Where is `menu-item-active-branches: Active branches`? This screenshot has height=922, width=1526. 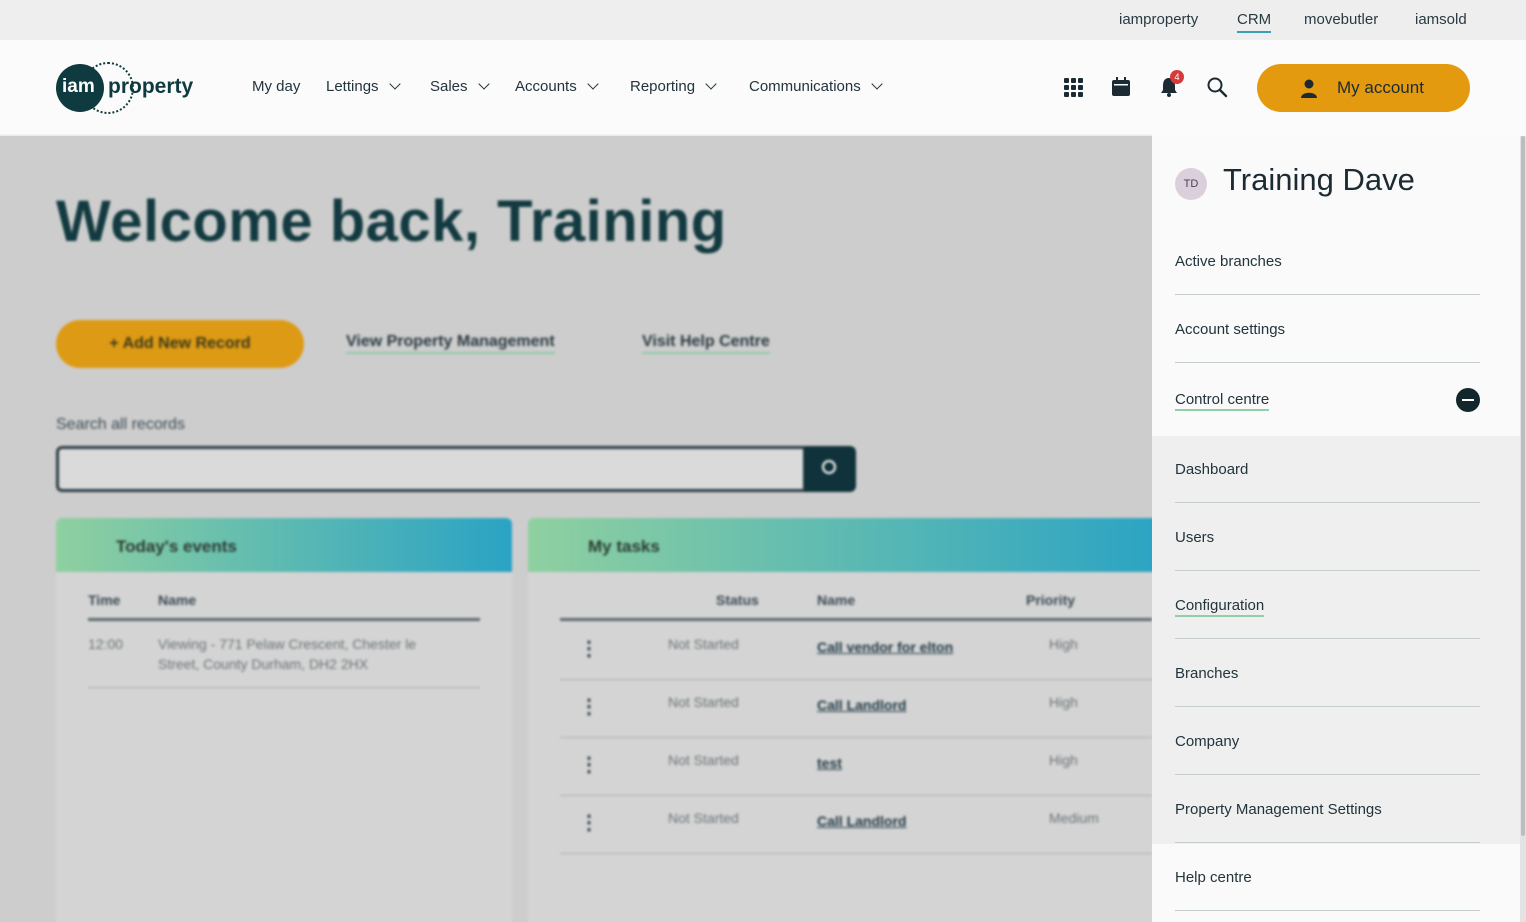 menu-item-active-branches: Active branches is located at coordinates (1327, 261).